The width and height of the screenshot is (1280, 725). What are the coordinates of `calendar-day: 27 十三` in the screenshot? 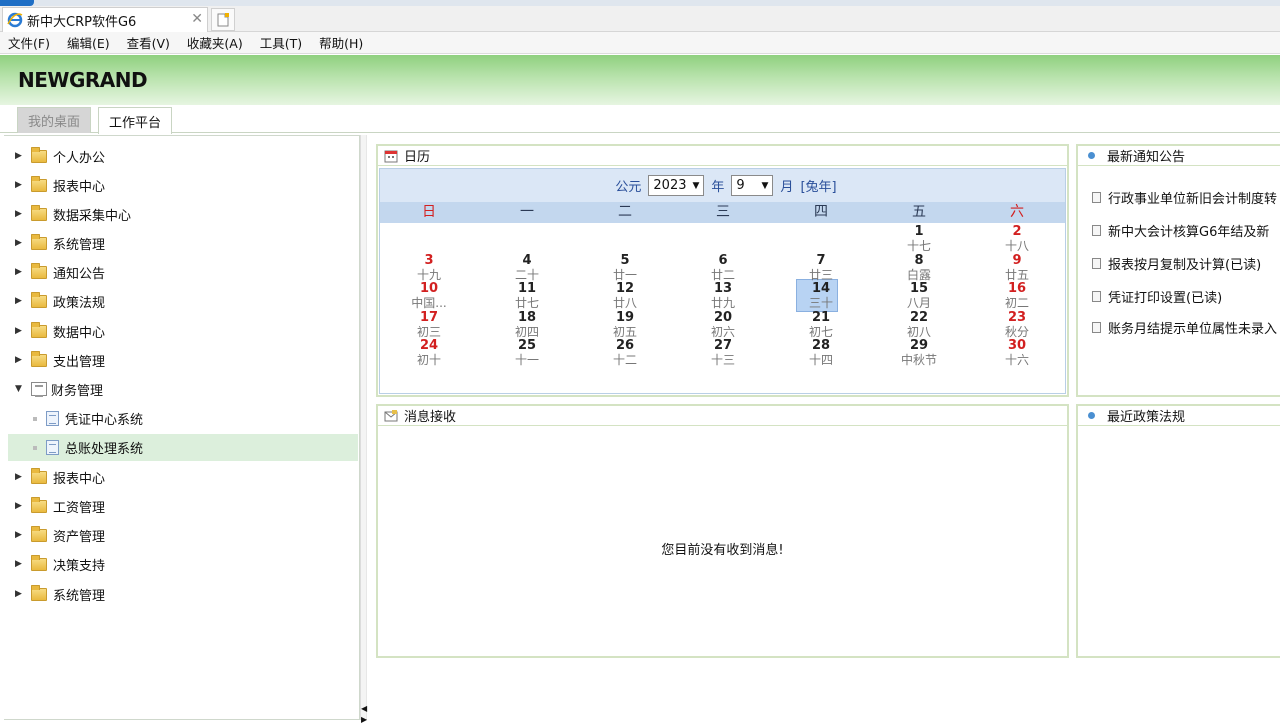 It's located at (723, 353).